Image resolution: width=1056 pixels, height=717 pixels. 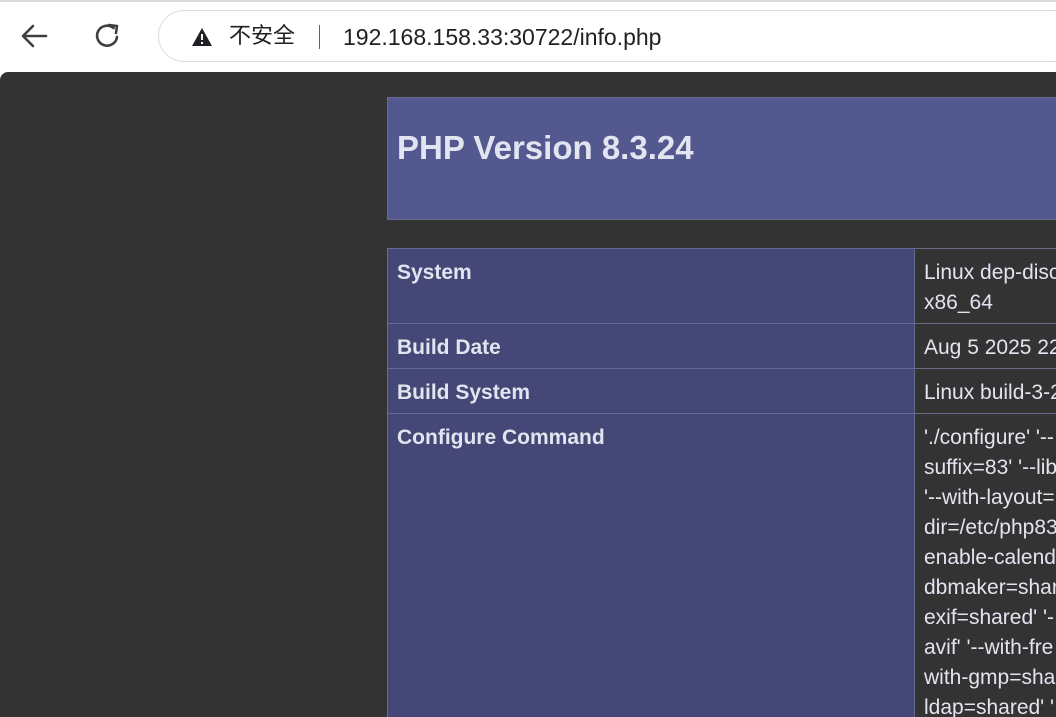 What do you see at coordinates (651, 286) in the screenshot?
I see `row-key: System` at bounding box center [651, 286].